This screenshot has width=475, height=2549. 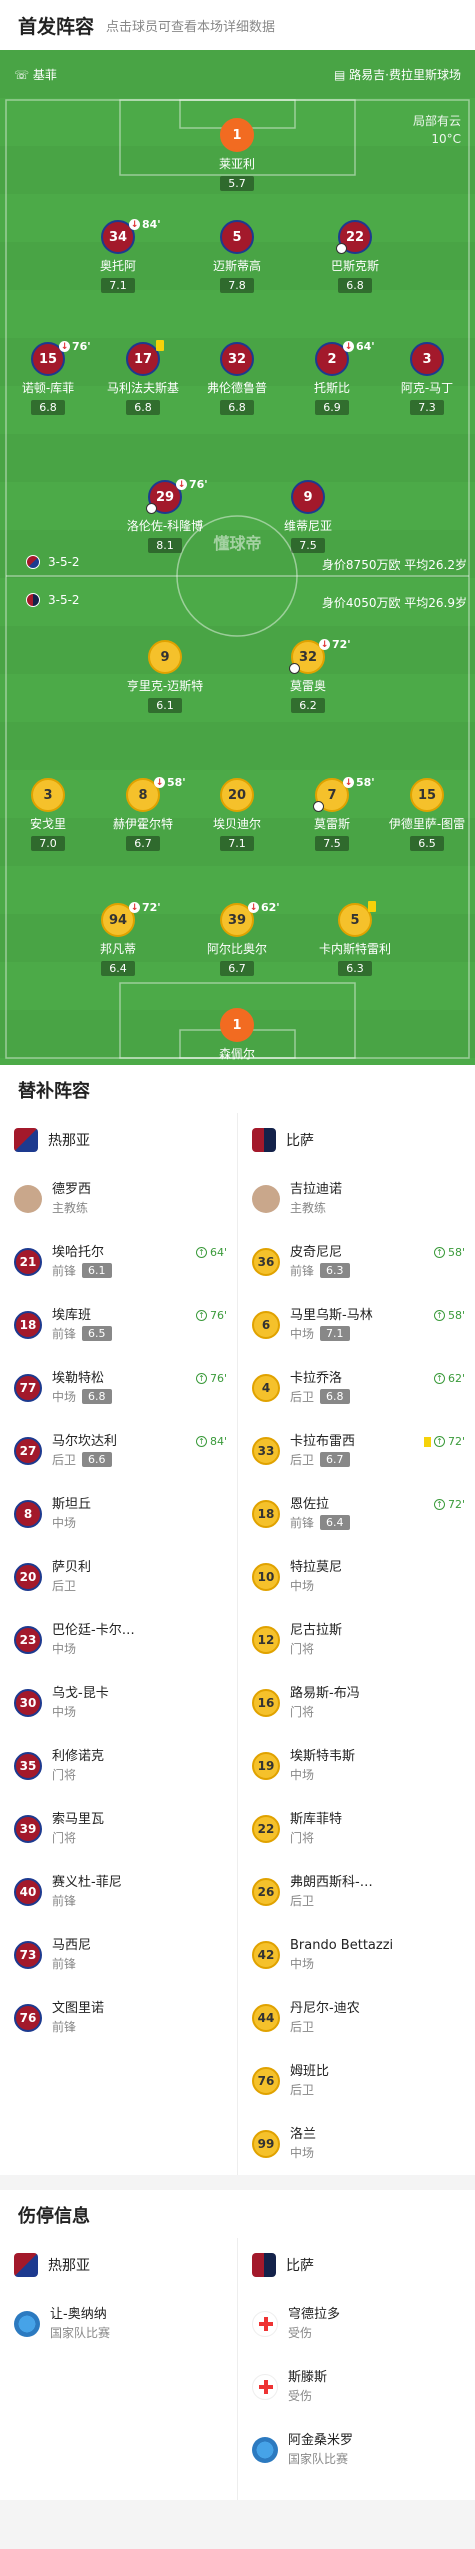 What do you see at coordinates (237, 135) in the screenshot?
I see `shirt-number: 1` at bounding box center [237, 135].